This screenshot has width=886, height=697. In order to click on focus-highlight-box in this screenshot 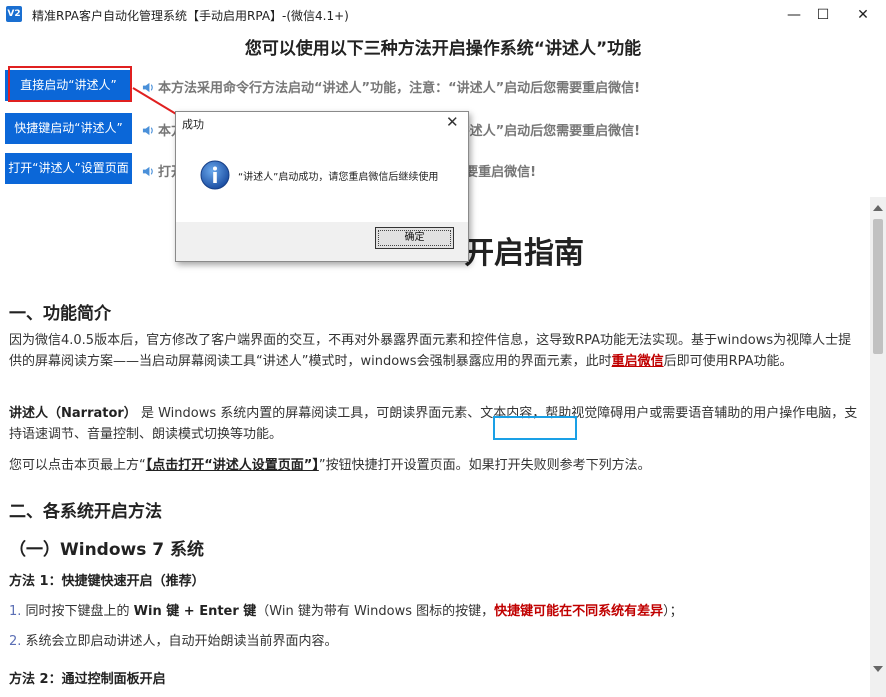, I will do `click(535, 428)`.